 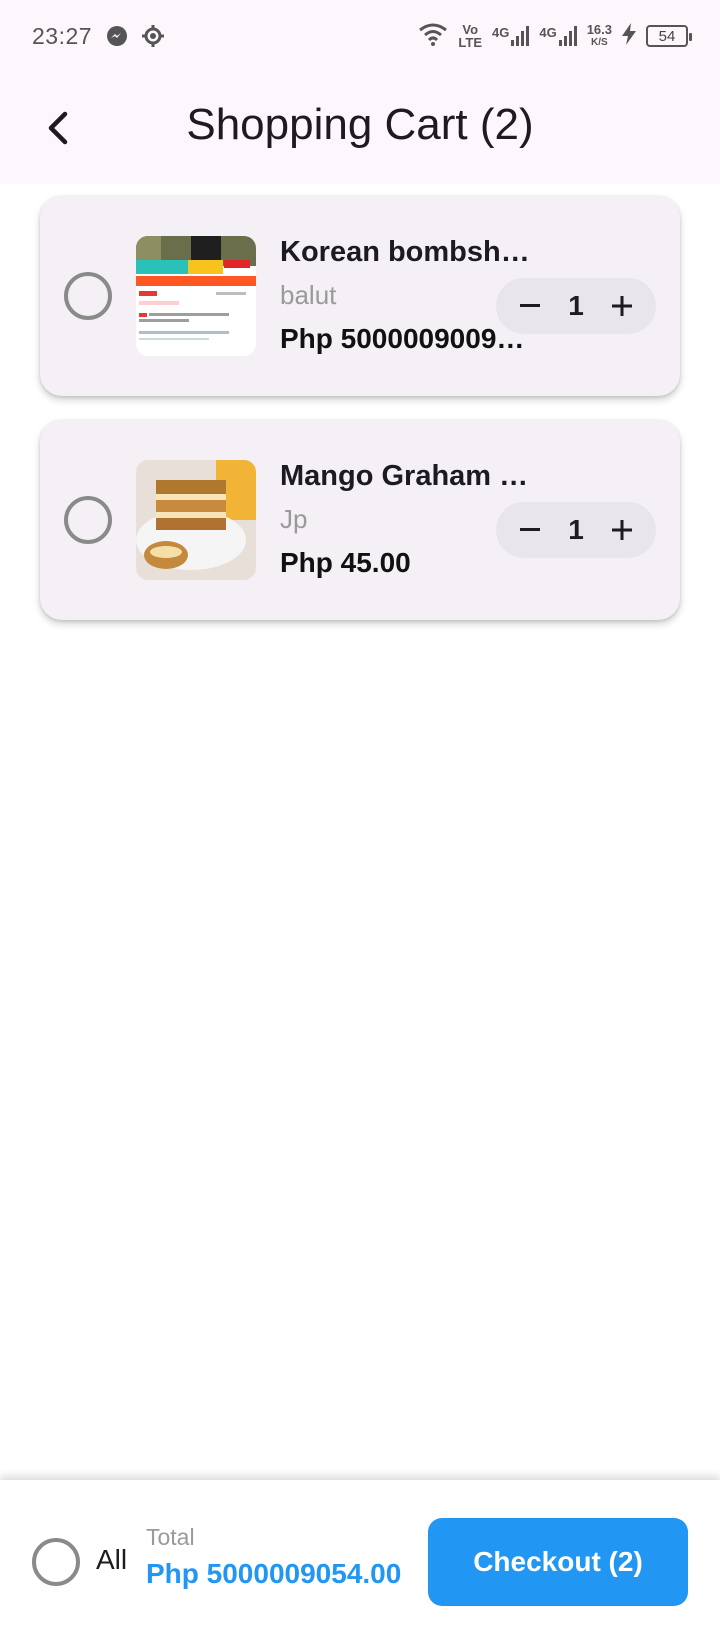 I want to click on cart-item: Mango Graham Cake Jp Php 45.00 1, so click(x=360, y=520).